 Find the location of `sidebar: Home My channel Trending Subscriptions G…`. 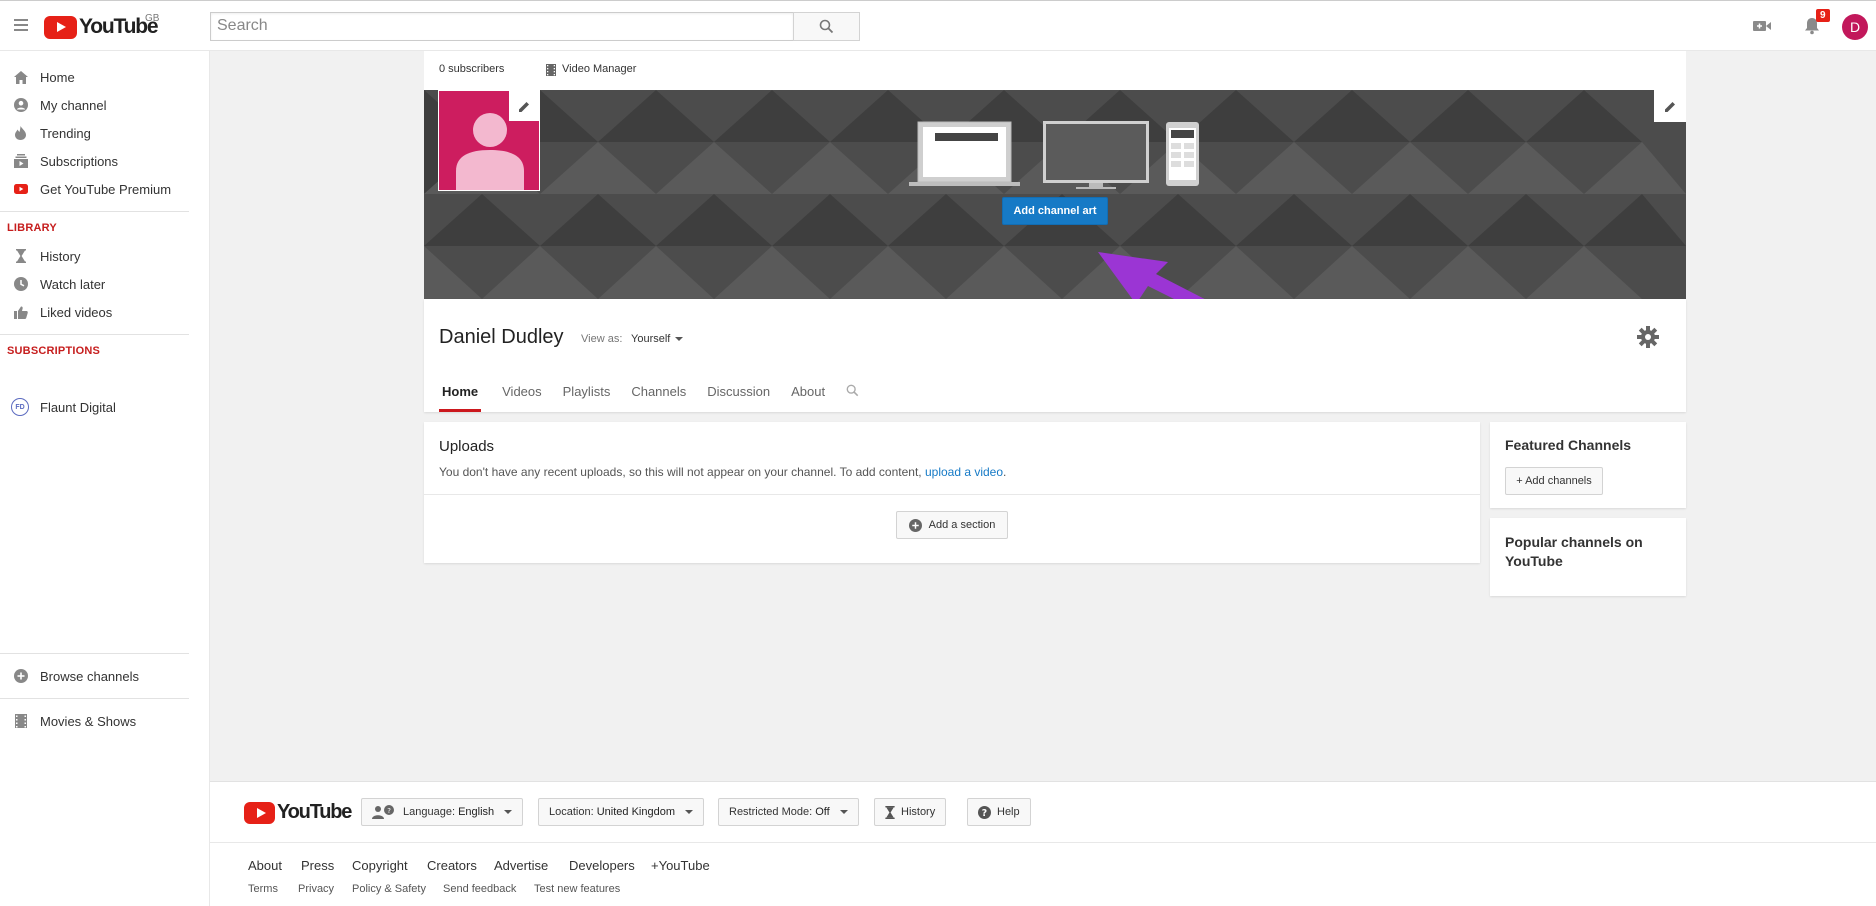

sidebar: Home My channel Trending Subscriptions G… is located at coordinates (105, 478).